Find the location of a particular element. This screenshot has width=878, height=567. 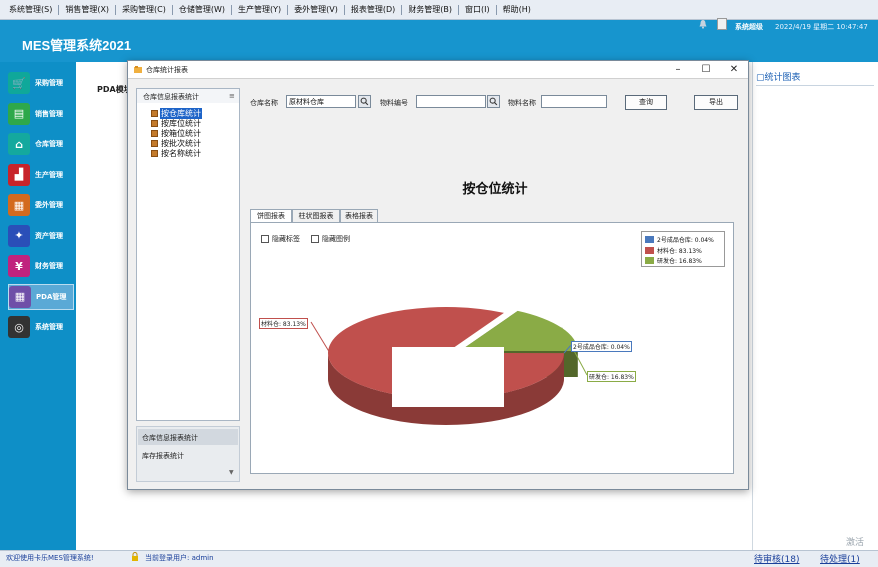

pending-review-link: 待审核(18) is located at coordinates (776, 558).